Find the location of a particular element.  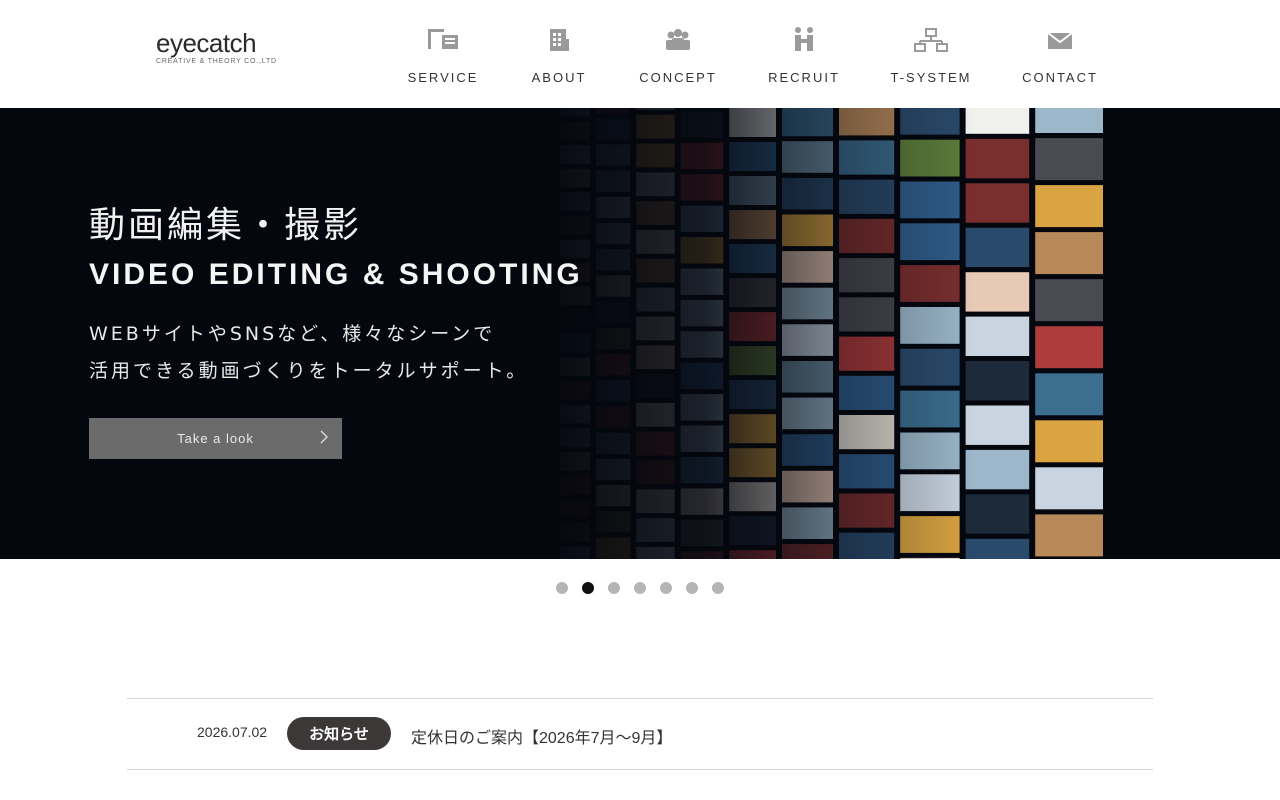

news-category-badge: お知らせ is located at coordinates (339, 733).